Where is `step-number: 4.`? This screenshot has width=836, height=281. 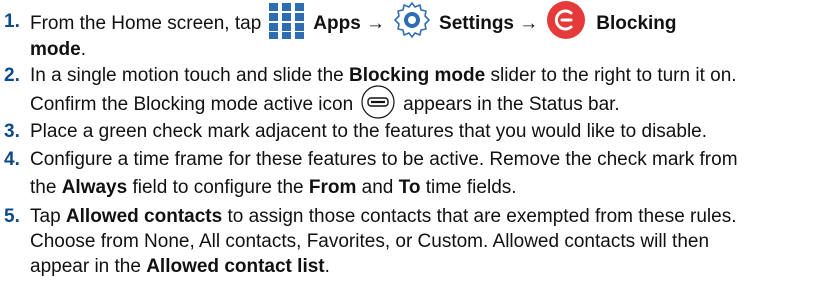
step-number: 4. is located at coordinates (12, 159).